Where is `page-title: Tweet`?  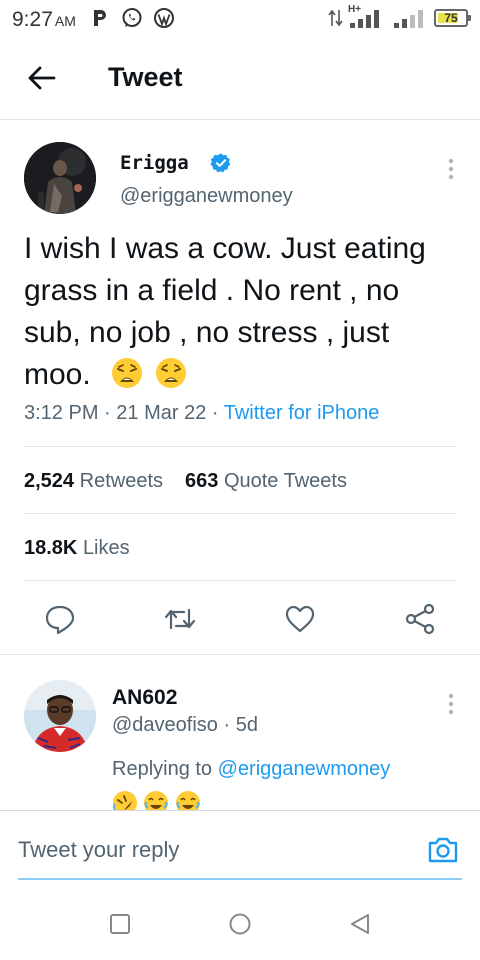
page-title: Tweet is located at coordinates (145, 77).